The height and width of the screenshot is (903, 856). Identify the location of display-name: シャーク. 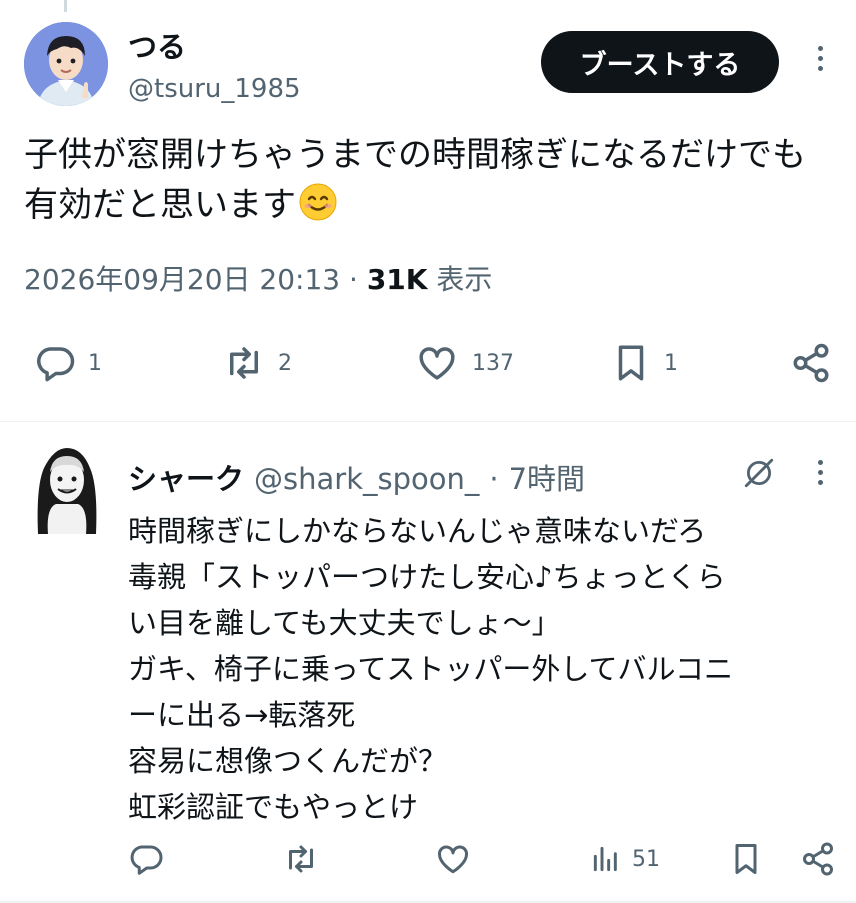
(186, 477).